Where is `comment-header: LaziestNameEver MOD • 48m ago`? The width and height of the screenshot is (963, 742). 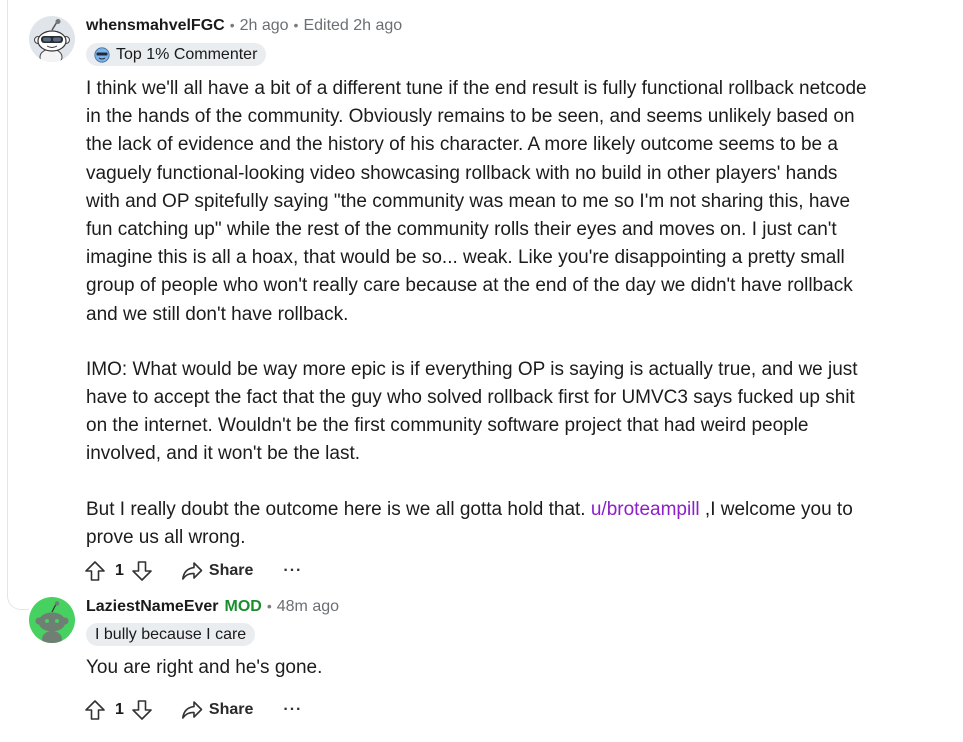 comment-header: LaziestNameEver MOD • 48m ago is located at coordinates (212, 607).